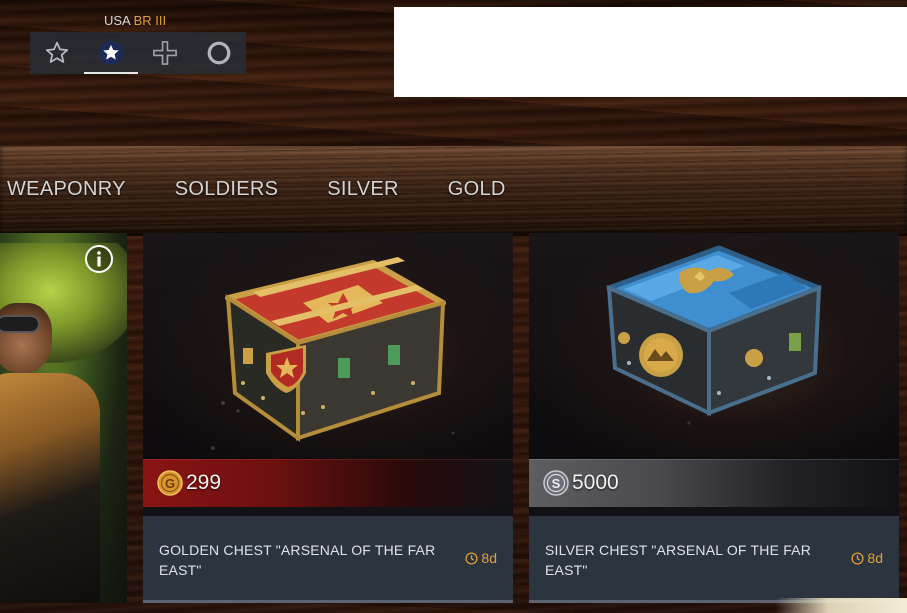 The image size is (907, 613). What do you see at coordinates (117, 20) in the screenshot?
I see `nation-country: USA` at bounding box center [117, 20].